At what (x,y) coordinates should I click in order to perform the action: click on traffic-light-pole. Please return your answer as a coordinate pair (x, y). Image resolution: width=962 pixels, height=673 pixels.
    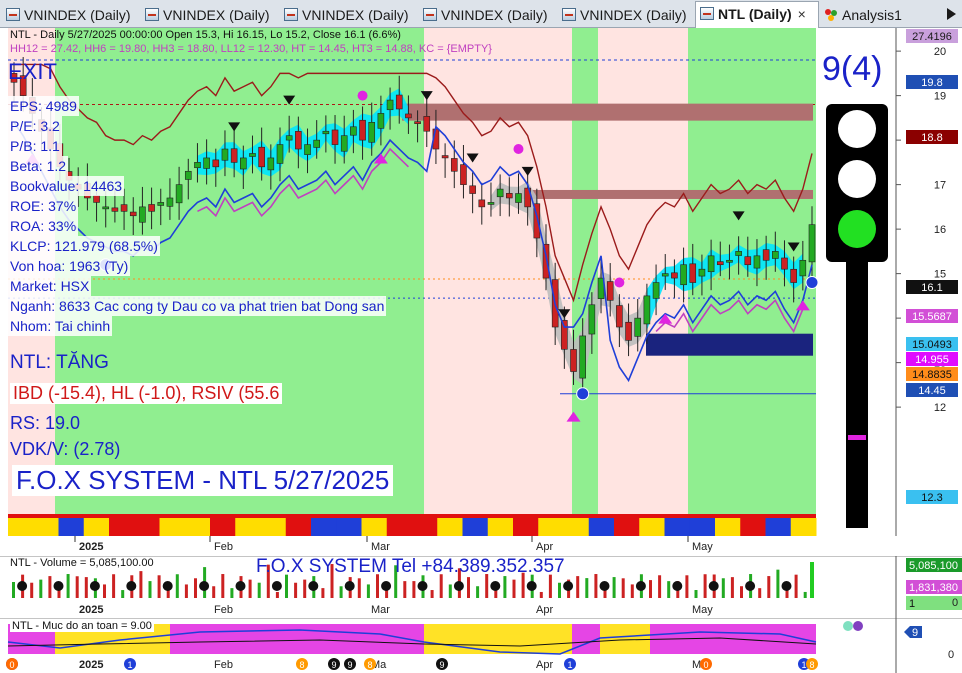
    Looking at the image, I should click on (857, 393).